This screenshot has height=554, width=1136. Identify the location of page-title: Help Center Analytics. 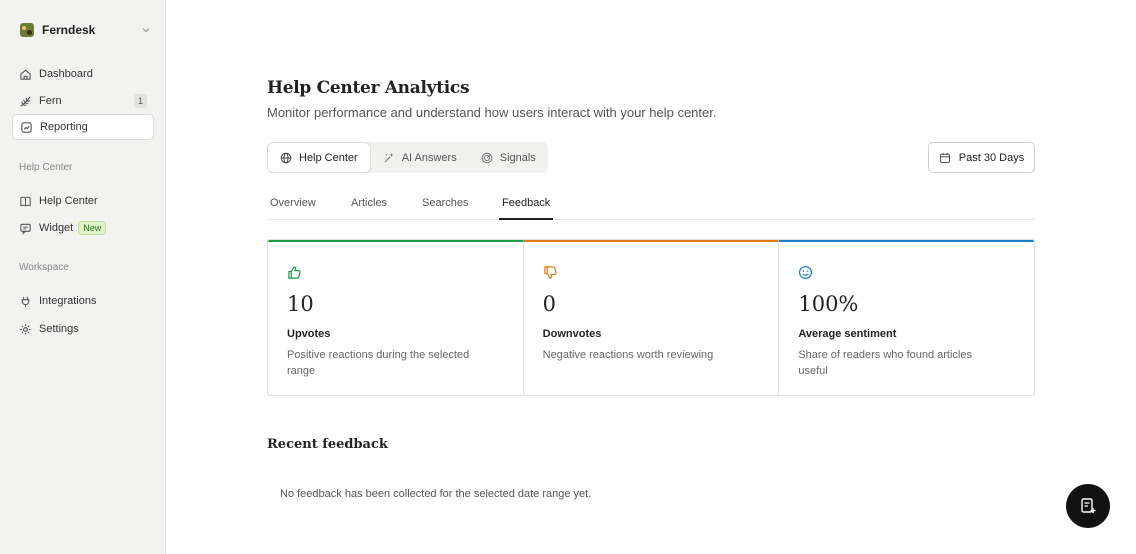
(368, 88).